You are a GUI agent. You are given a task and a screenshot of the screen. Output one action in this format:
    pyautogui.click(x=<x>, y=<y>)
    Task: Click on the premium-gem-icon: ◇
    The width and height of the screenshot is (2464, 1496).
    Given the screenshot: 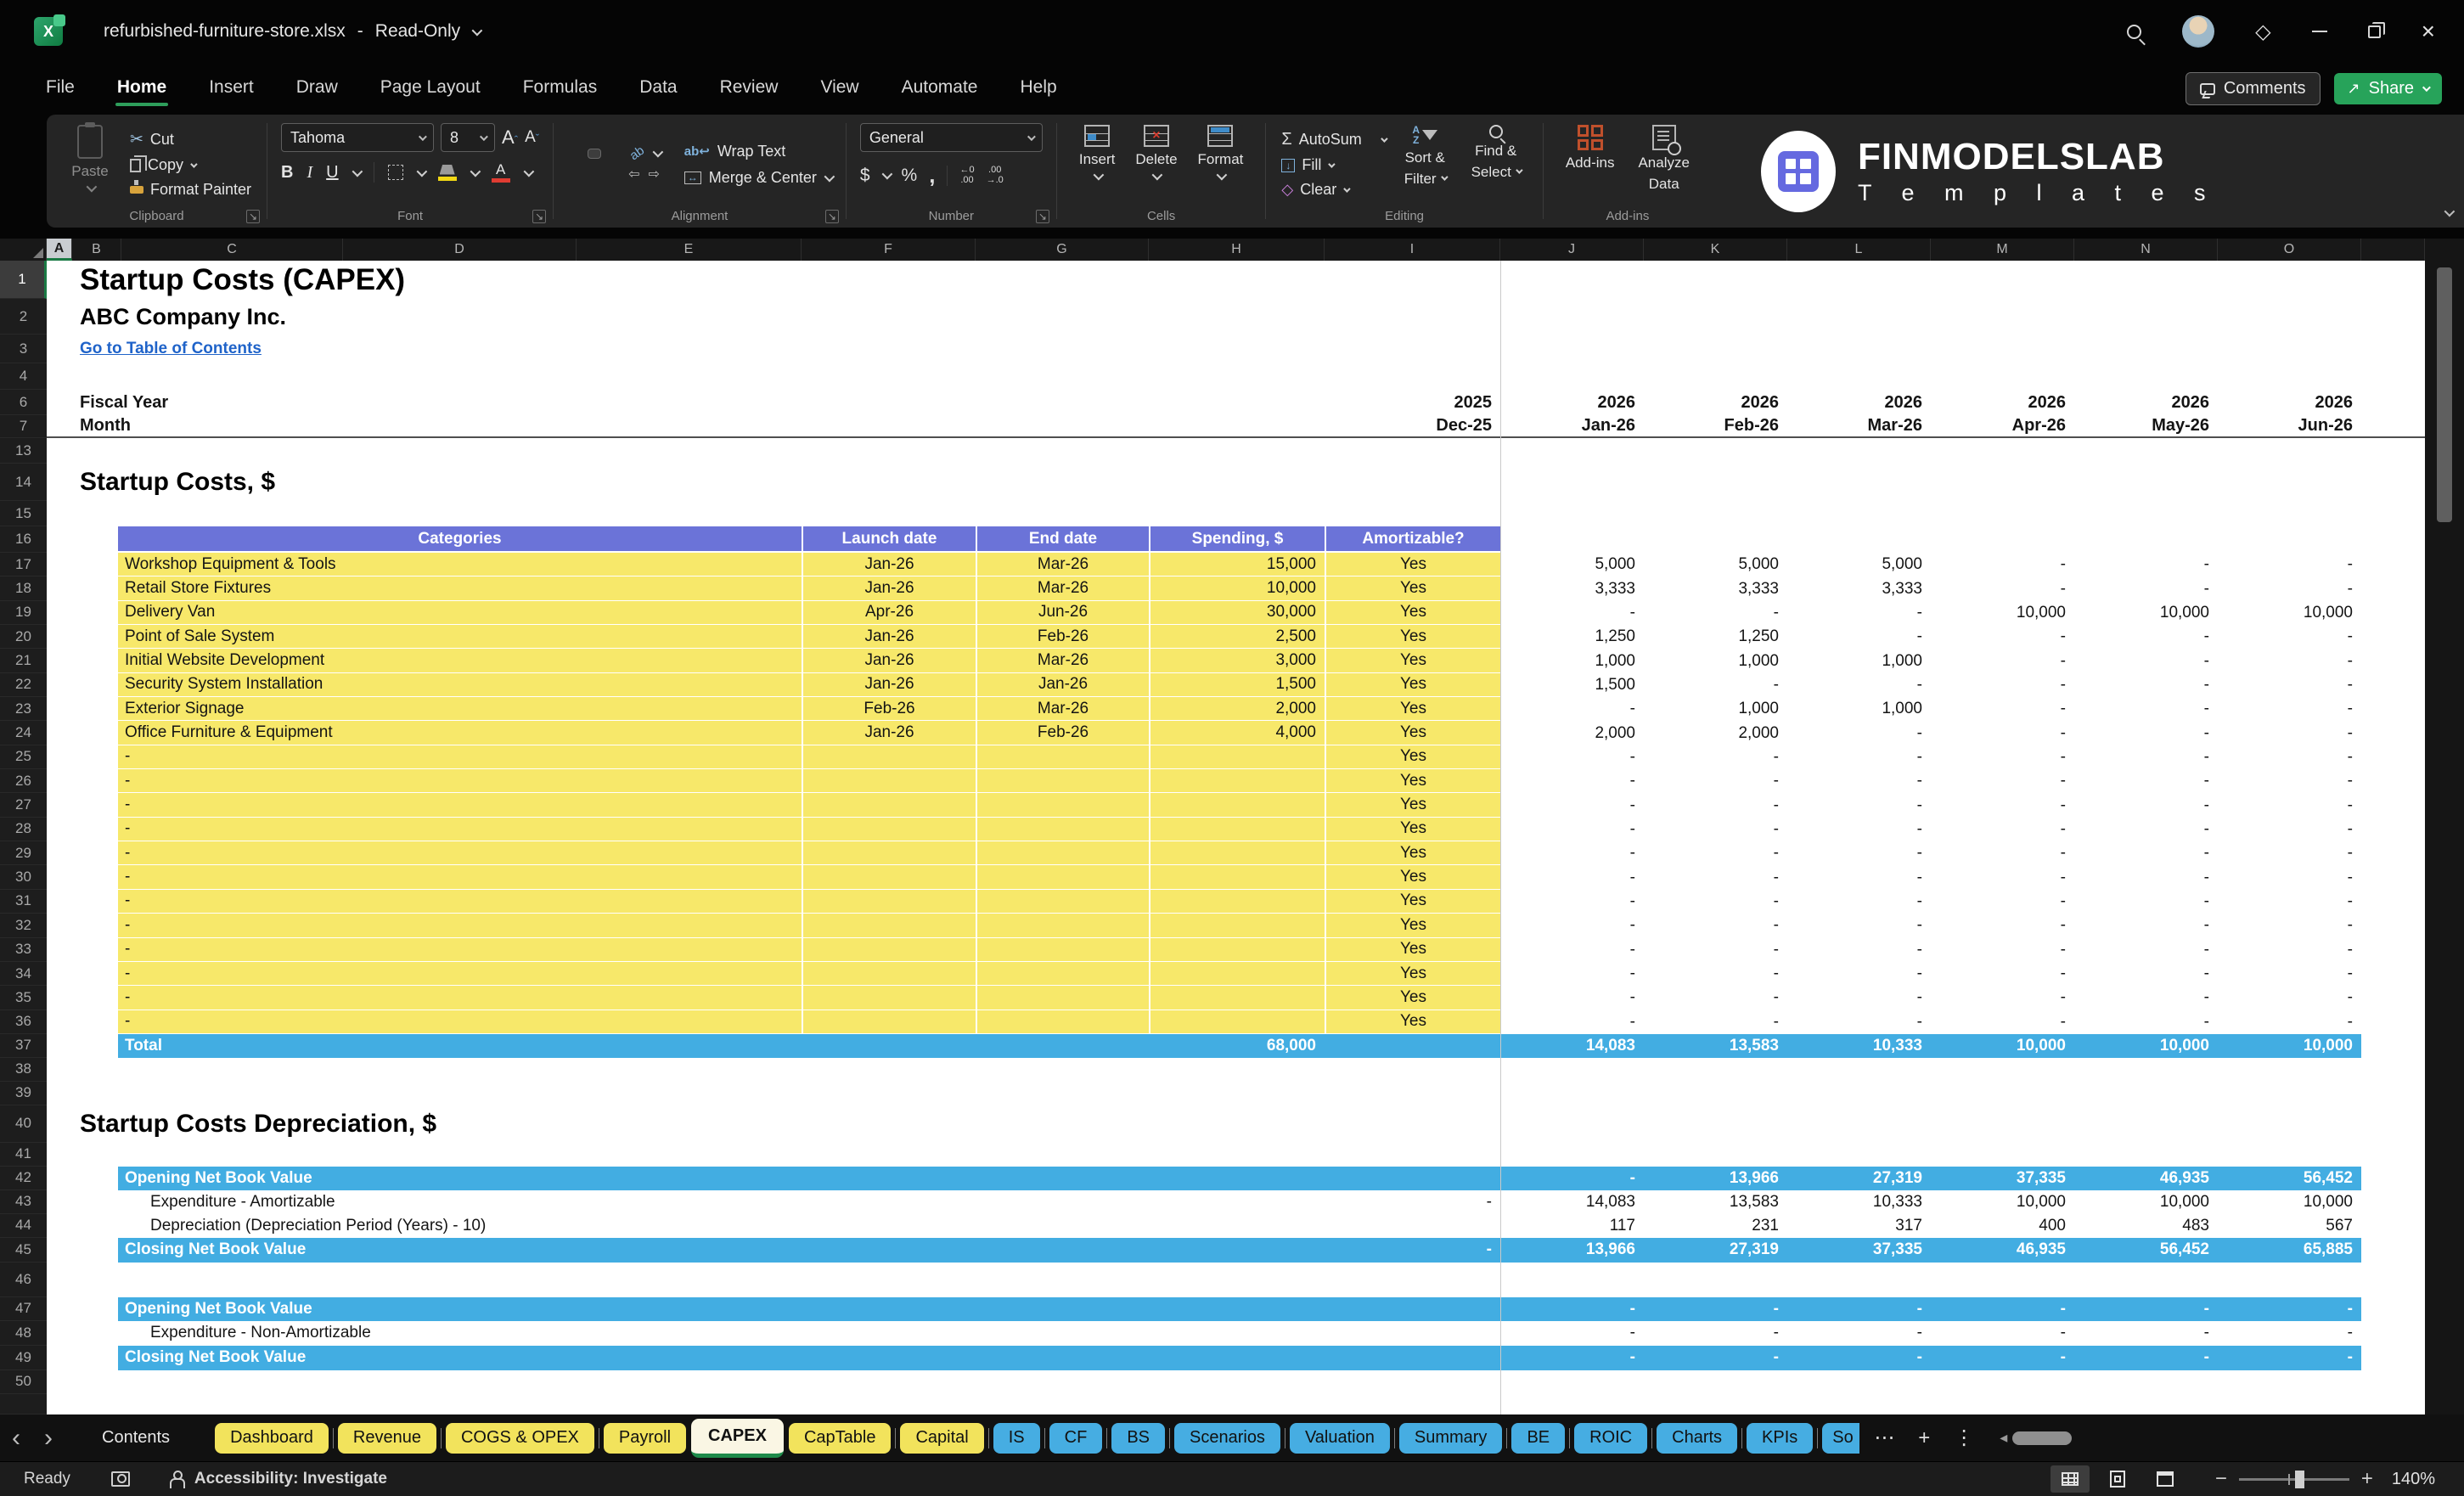 What is the action you would take?
    pyautogui.click(x=2262, y=32)
    